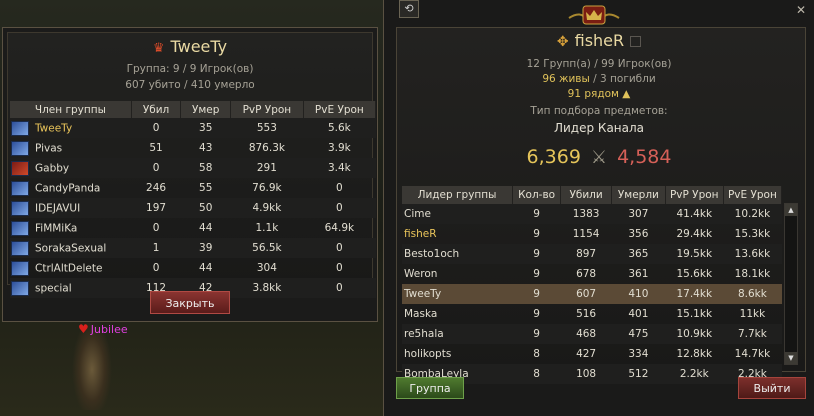 The image size is (814, 416). Describe the element at coordinates (752, 314) in the screenshot. I see `group-pve-cell: 11kk` at that location.